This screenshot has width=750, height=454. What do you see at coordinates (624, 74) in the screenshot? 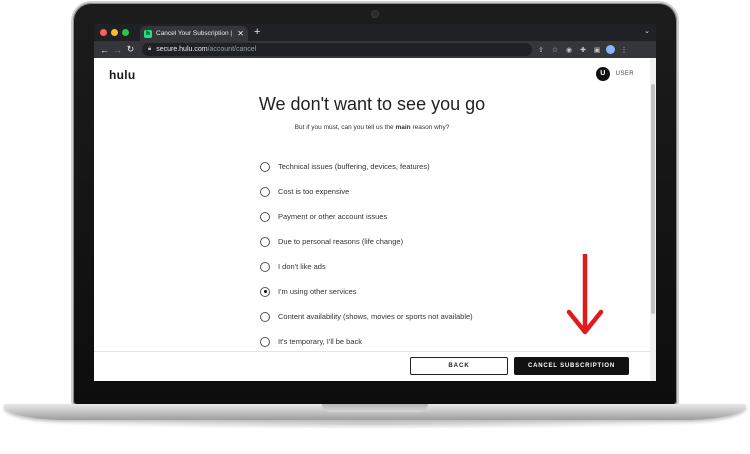
I see `user-label: USER` at bounding box center [624, 74].